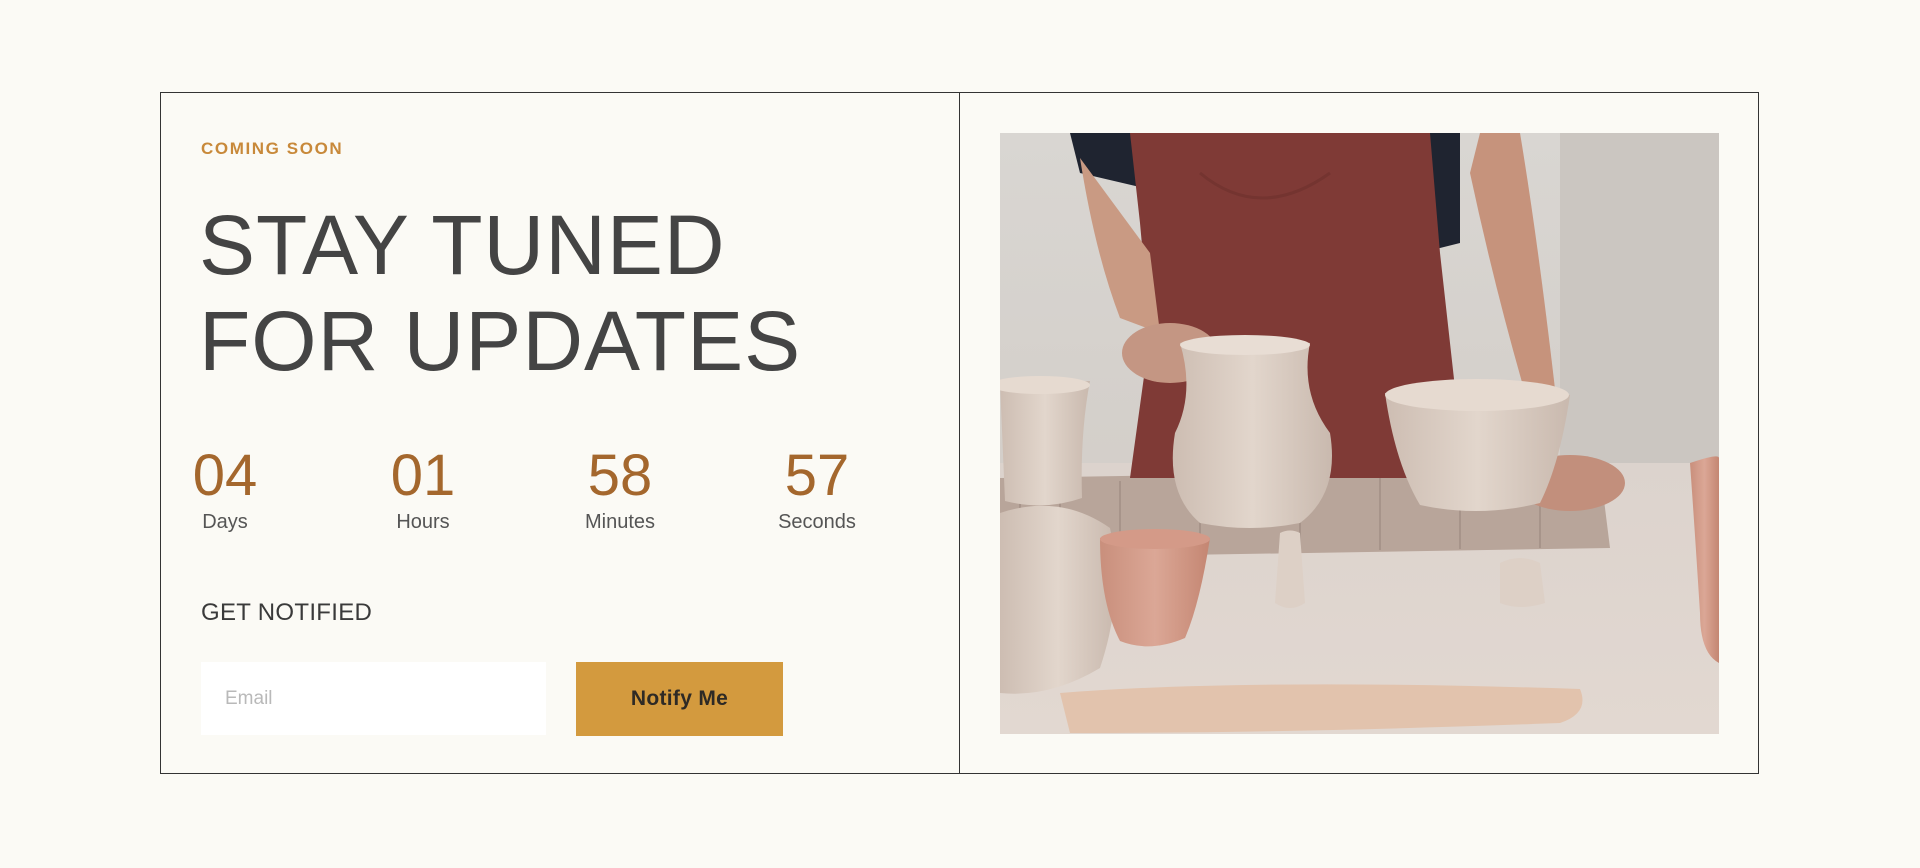 This screenshot has height=868, width=1920. What do you see at coordinates (500, 293) in the screenshot?
I see `page-title: STAY TUNED FOR UPDATES` at bounding box center [500, 293].